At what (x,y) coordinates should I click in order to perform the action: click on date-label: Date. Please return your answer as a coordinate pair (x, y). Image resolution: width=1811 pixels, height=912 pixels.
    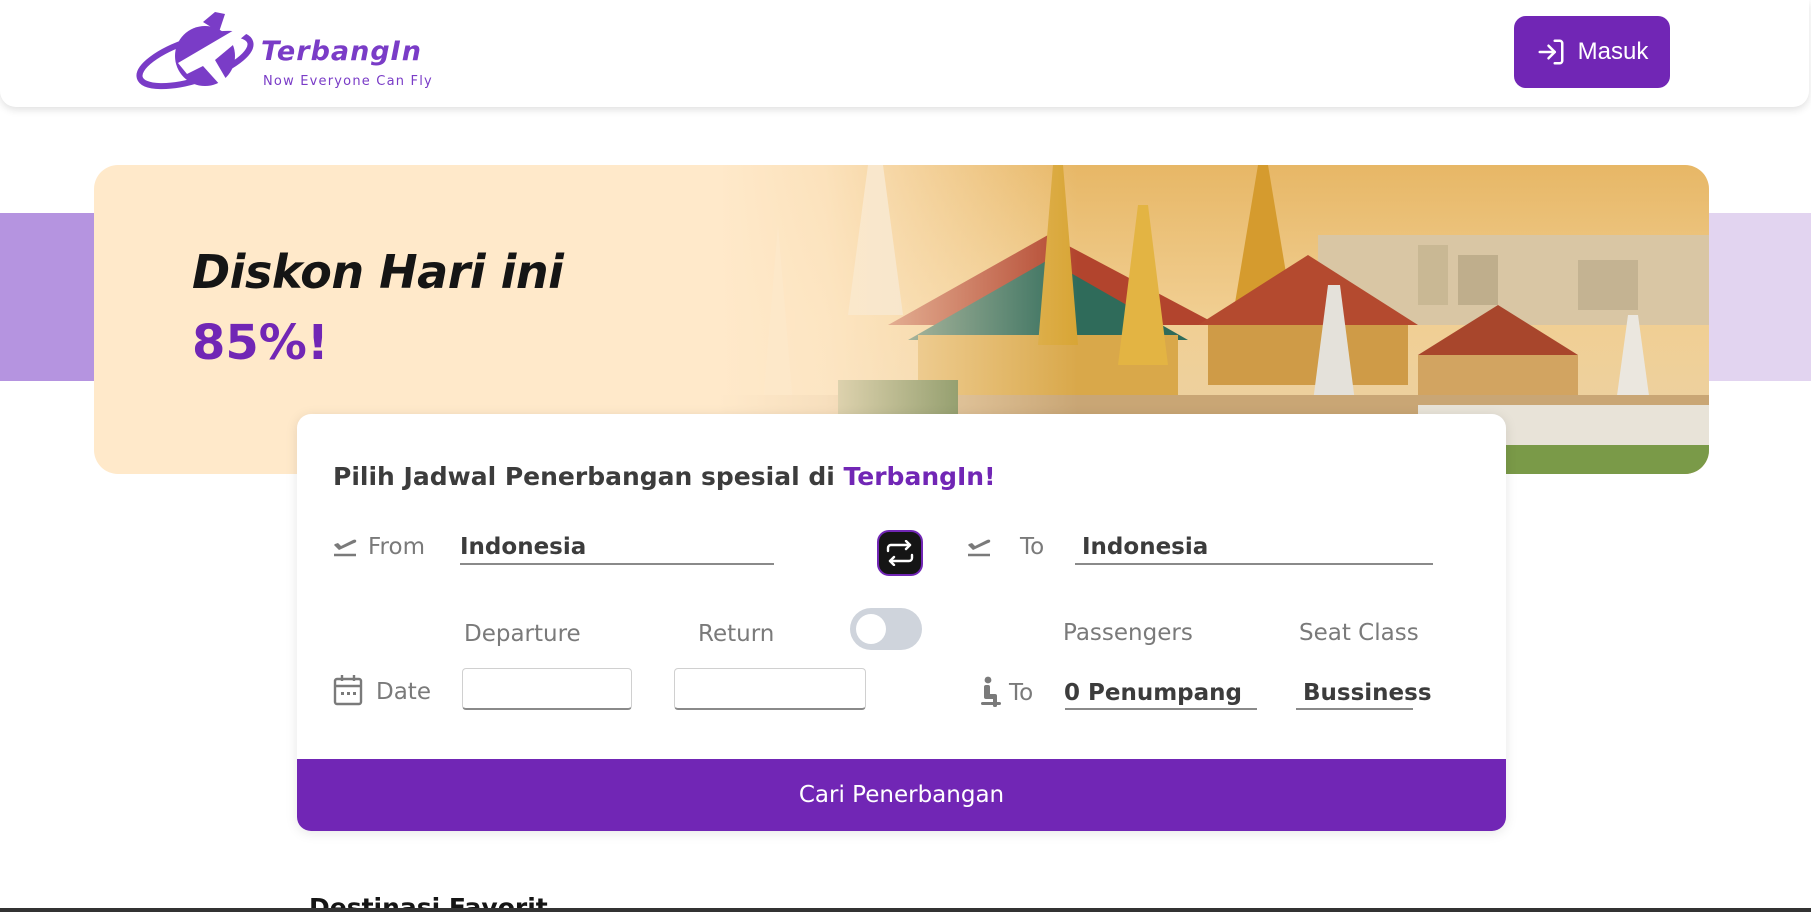
    Looking at the image, I should click on (403, 692).